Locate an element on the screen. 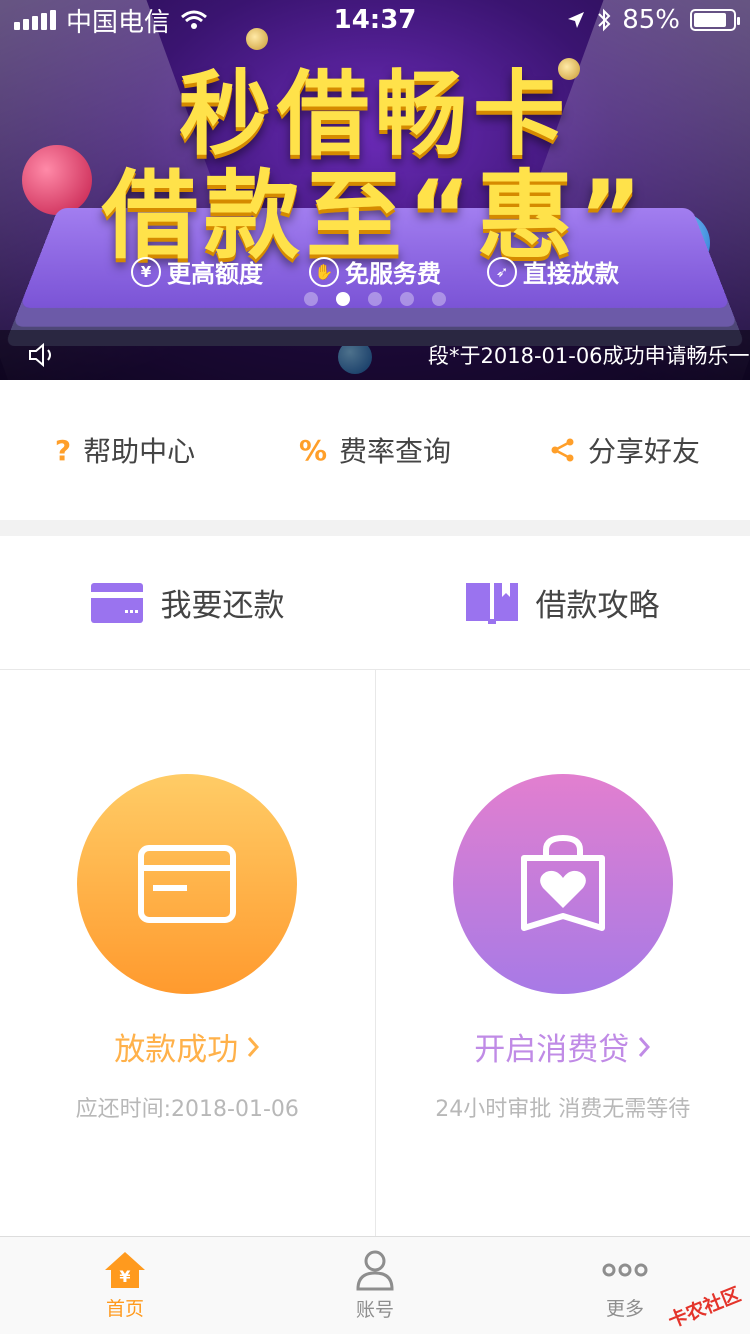 This screenshot has height=1334, width=750. home-icon: ¥ is located at coordinates (125, 1270).